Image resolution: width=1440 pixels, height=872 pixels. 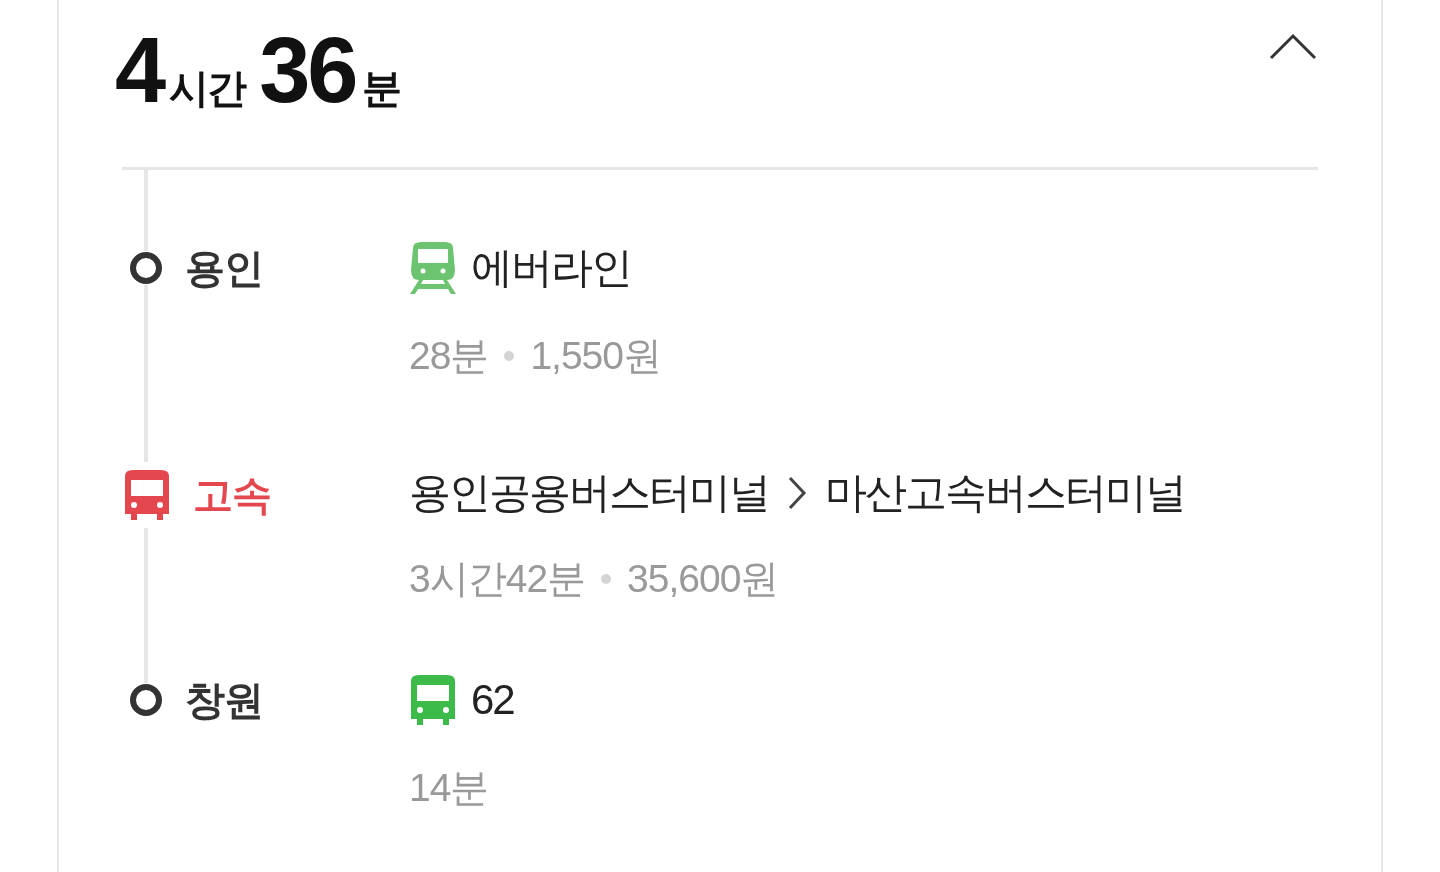 I want to click on stop-label: 용인, so click(x=224, y=268).